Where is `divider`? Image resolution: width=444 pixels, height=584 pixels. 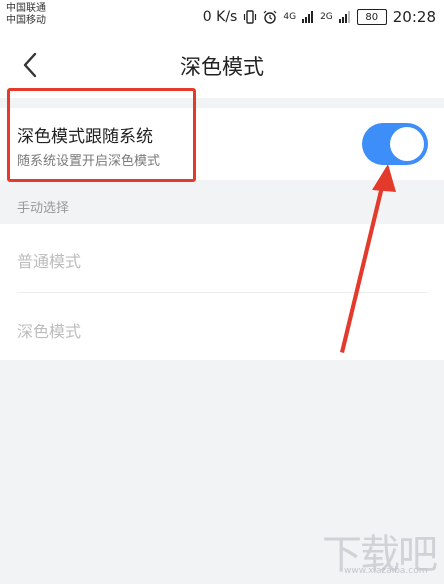
divider is located at coordinates (222, 292).